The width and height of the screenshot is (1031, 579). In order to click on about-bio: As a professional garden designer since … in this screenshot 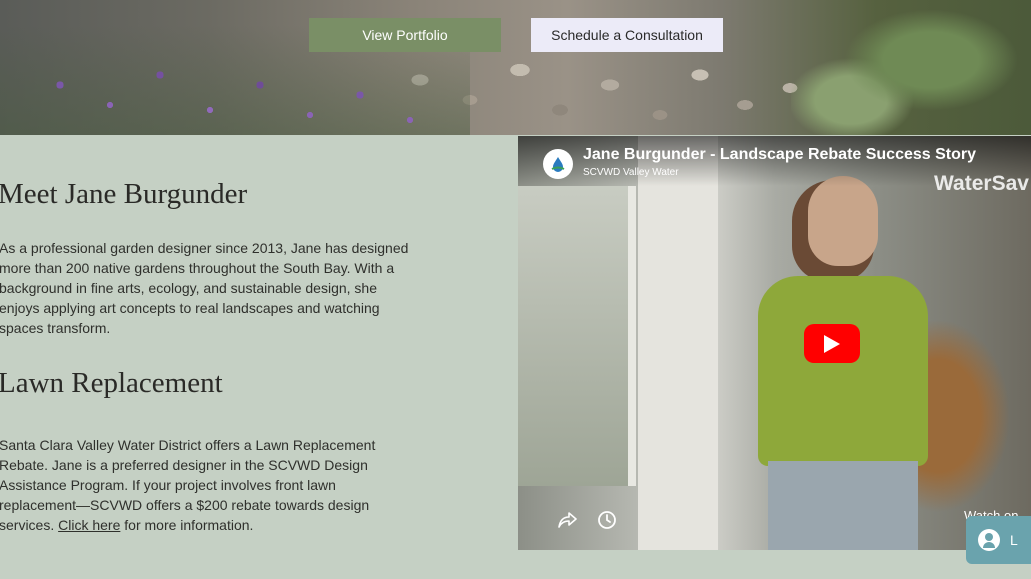, I will do `click(204, 288)`.